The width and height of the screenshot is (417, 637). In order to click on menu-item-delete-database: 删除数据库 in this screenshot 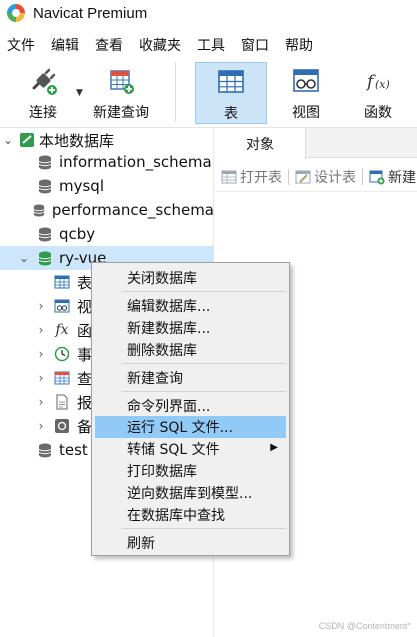, I will do `click(190, 350)`.